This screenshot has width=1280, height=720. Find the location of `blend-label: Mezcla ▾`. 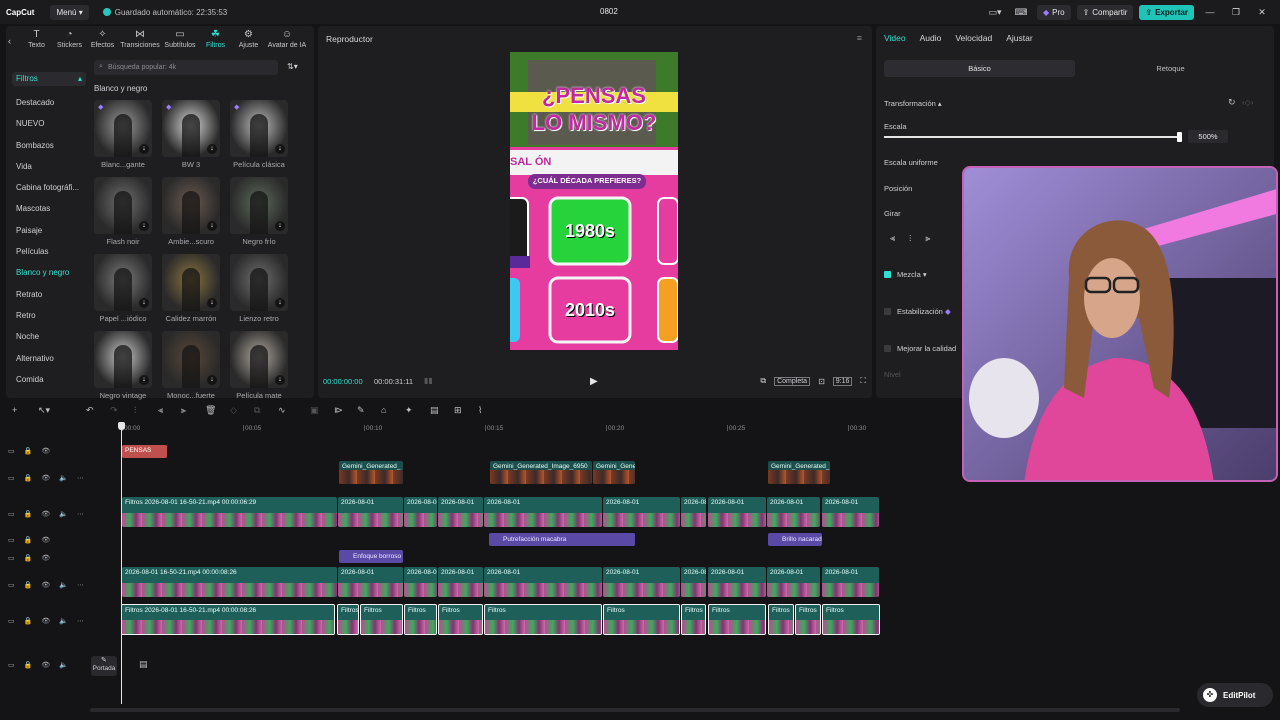

blend-label: Mezcla ▾ is located at coordinates (912, 274).